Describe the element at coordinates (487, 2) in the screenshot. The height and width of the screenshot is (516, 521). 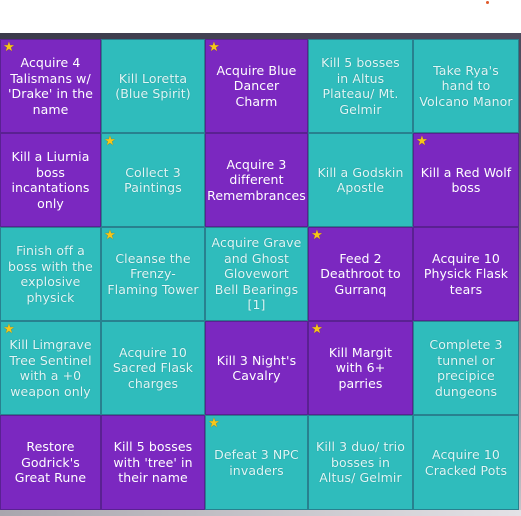
I see `top-marker` at that location.